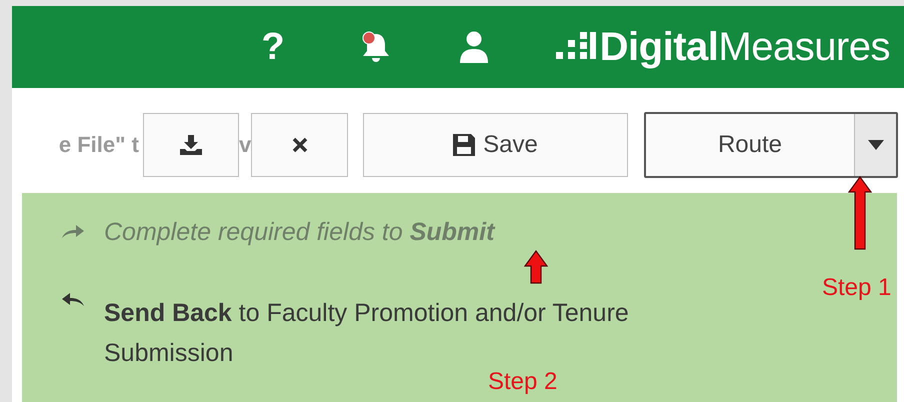  What do you see at coordinates (245, 145) in the screenshot?
I see `background-text: v` at bounding box center [245, 145].